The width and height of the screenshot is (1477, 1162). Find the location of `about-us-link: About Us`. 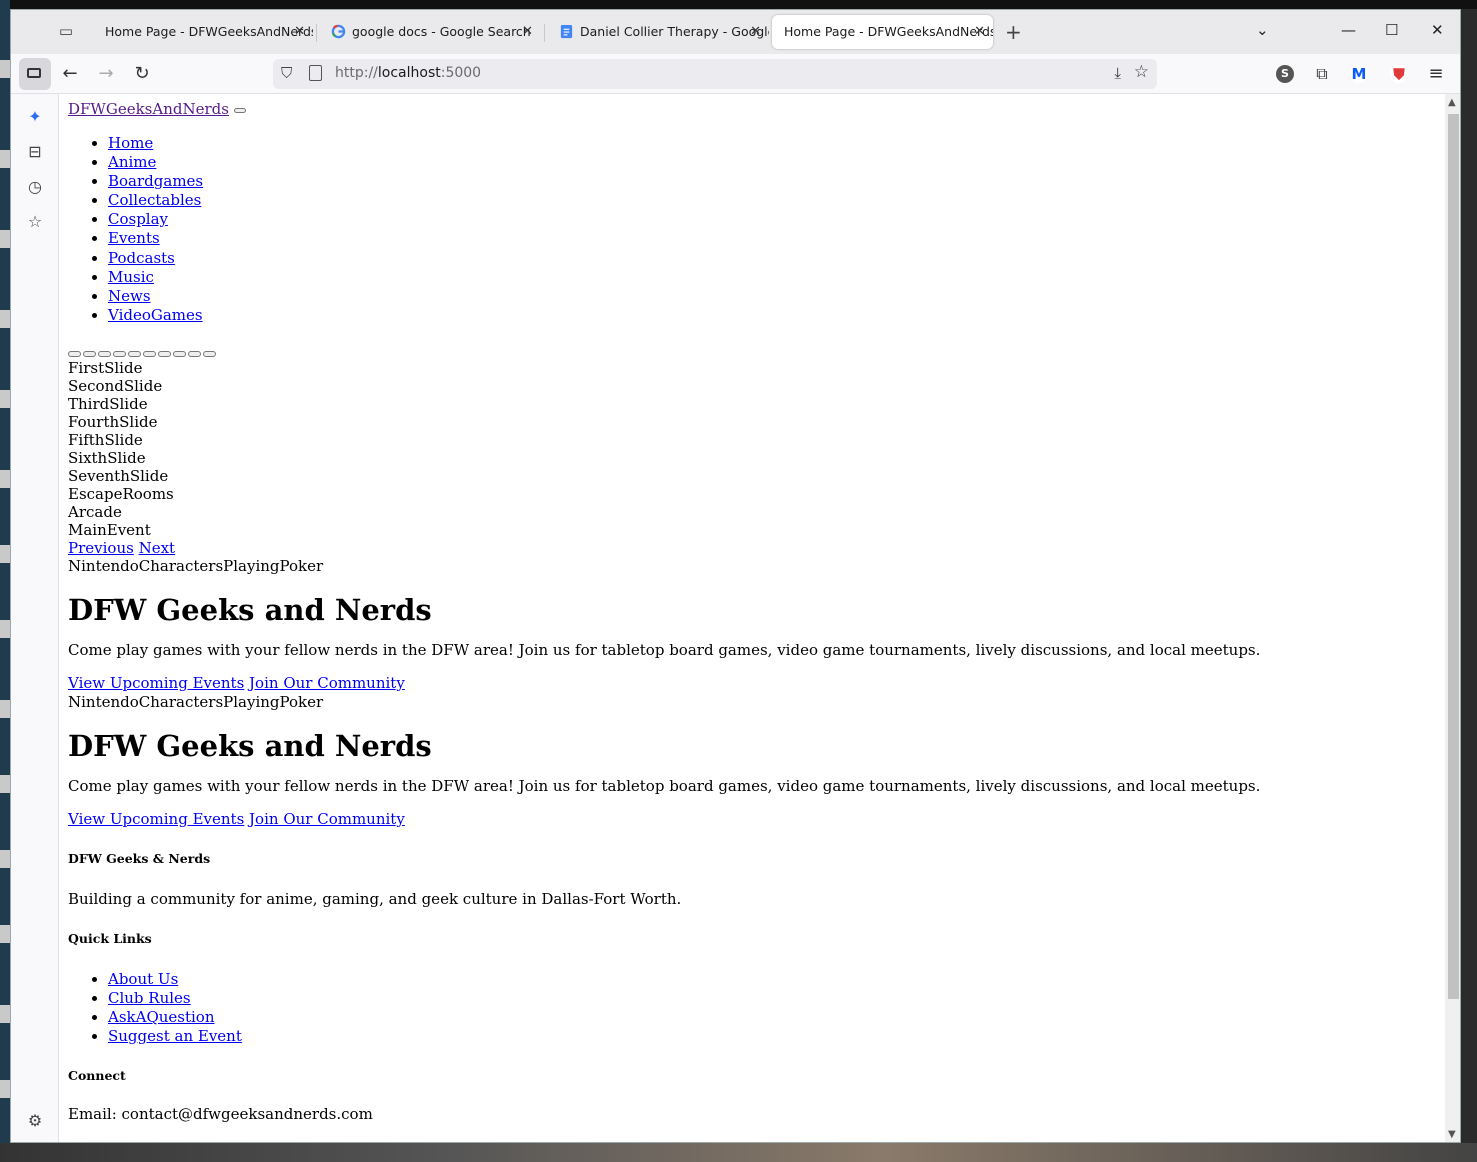

about-us-link: About Us is located at coordinates (143, 979).